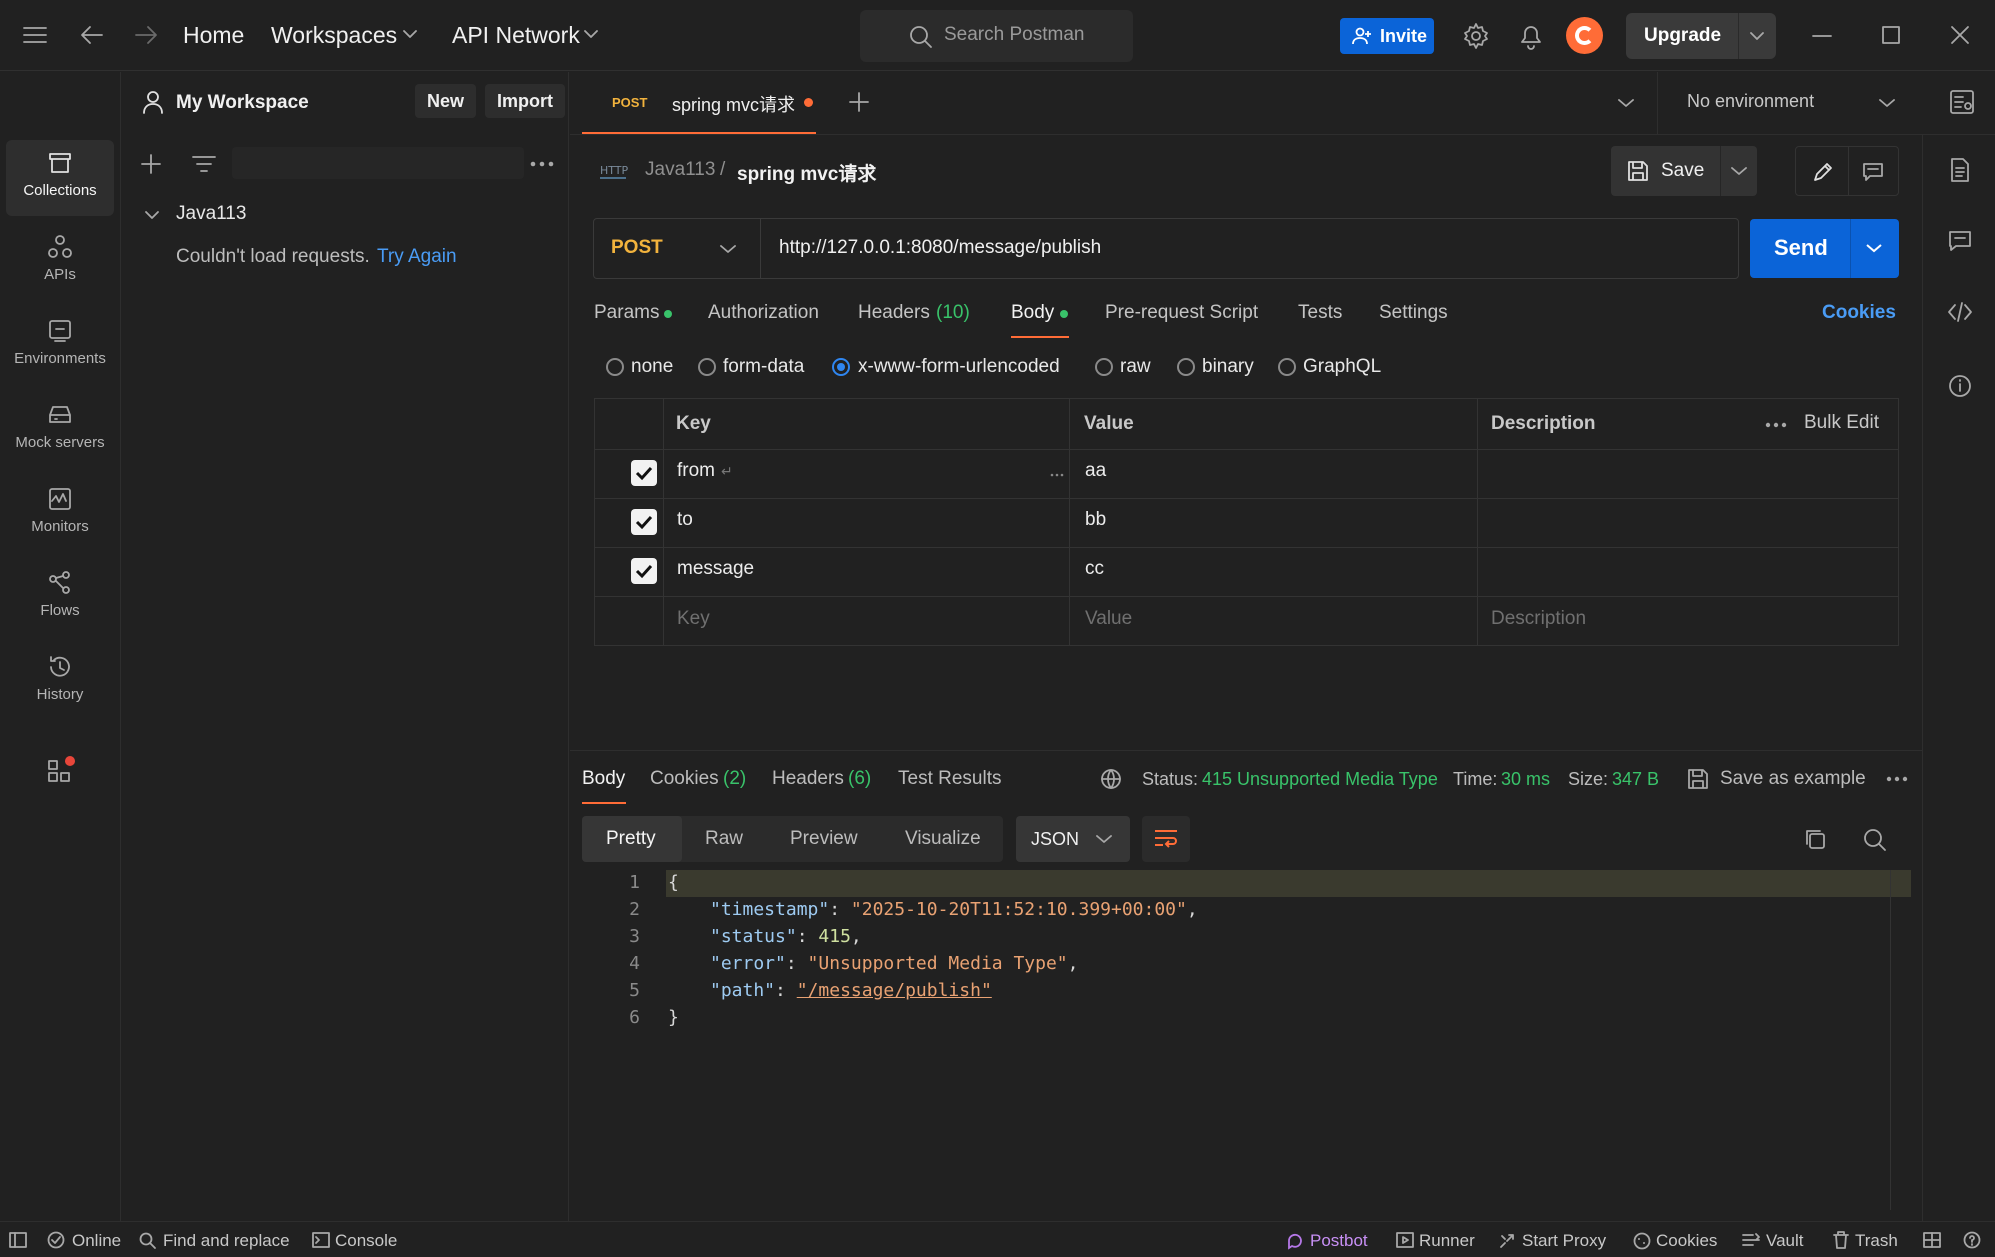 This screenshot has width=1995, height=1257. I want to click on documentation-icon, so click(1960, 170).